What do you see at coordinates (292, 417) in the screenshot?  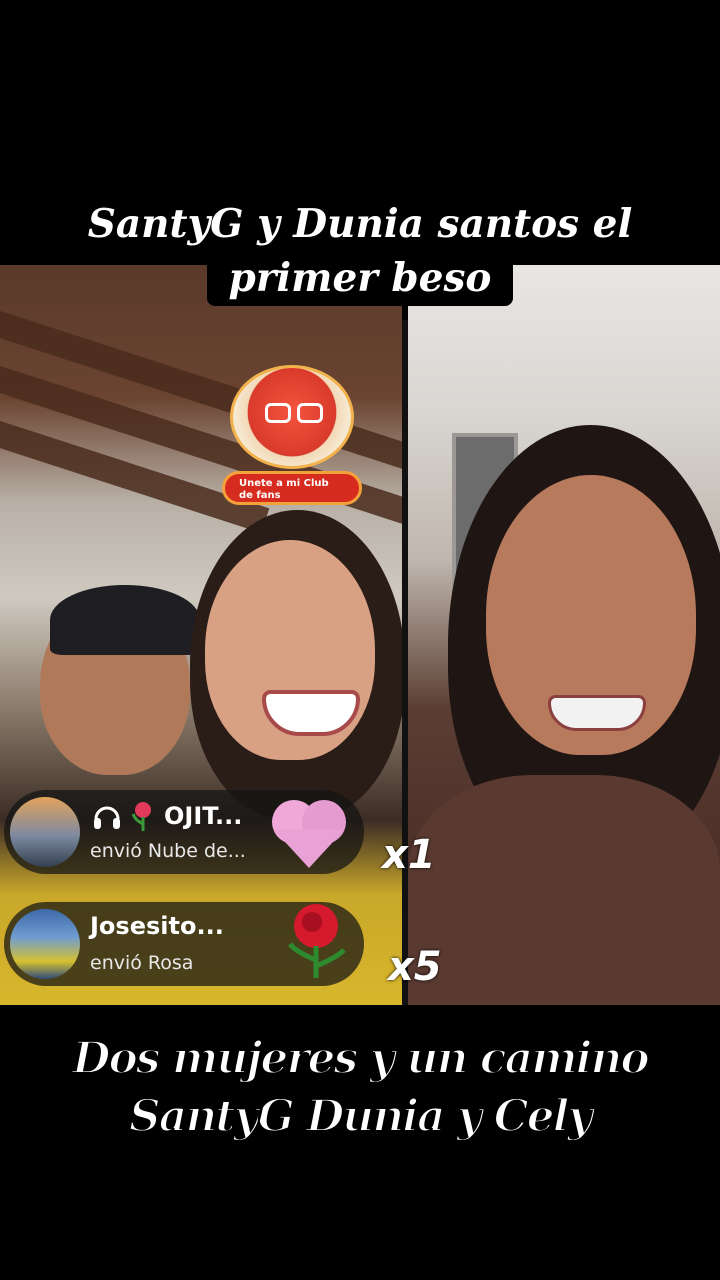 I see `mascot-icon` at bounding box center [292, 417].